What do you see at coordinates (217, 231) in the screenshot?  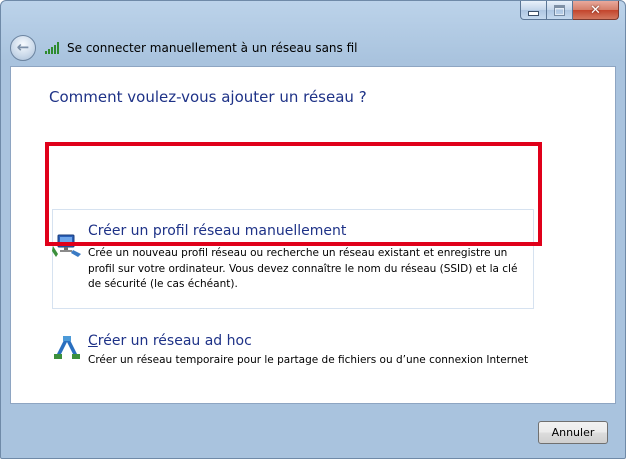 I see `option-title: Créer un profil réseau manuellement` at bounding box center [217, 231].